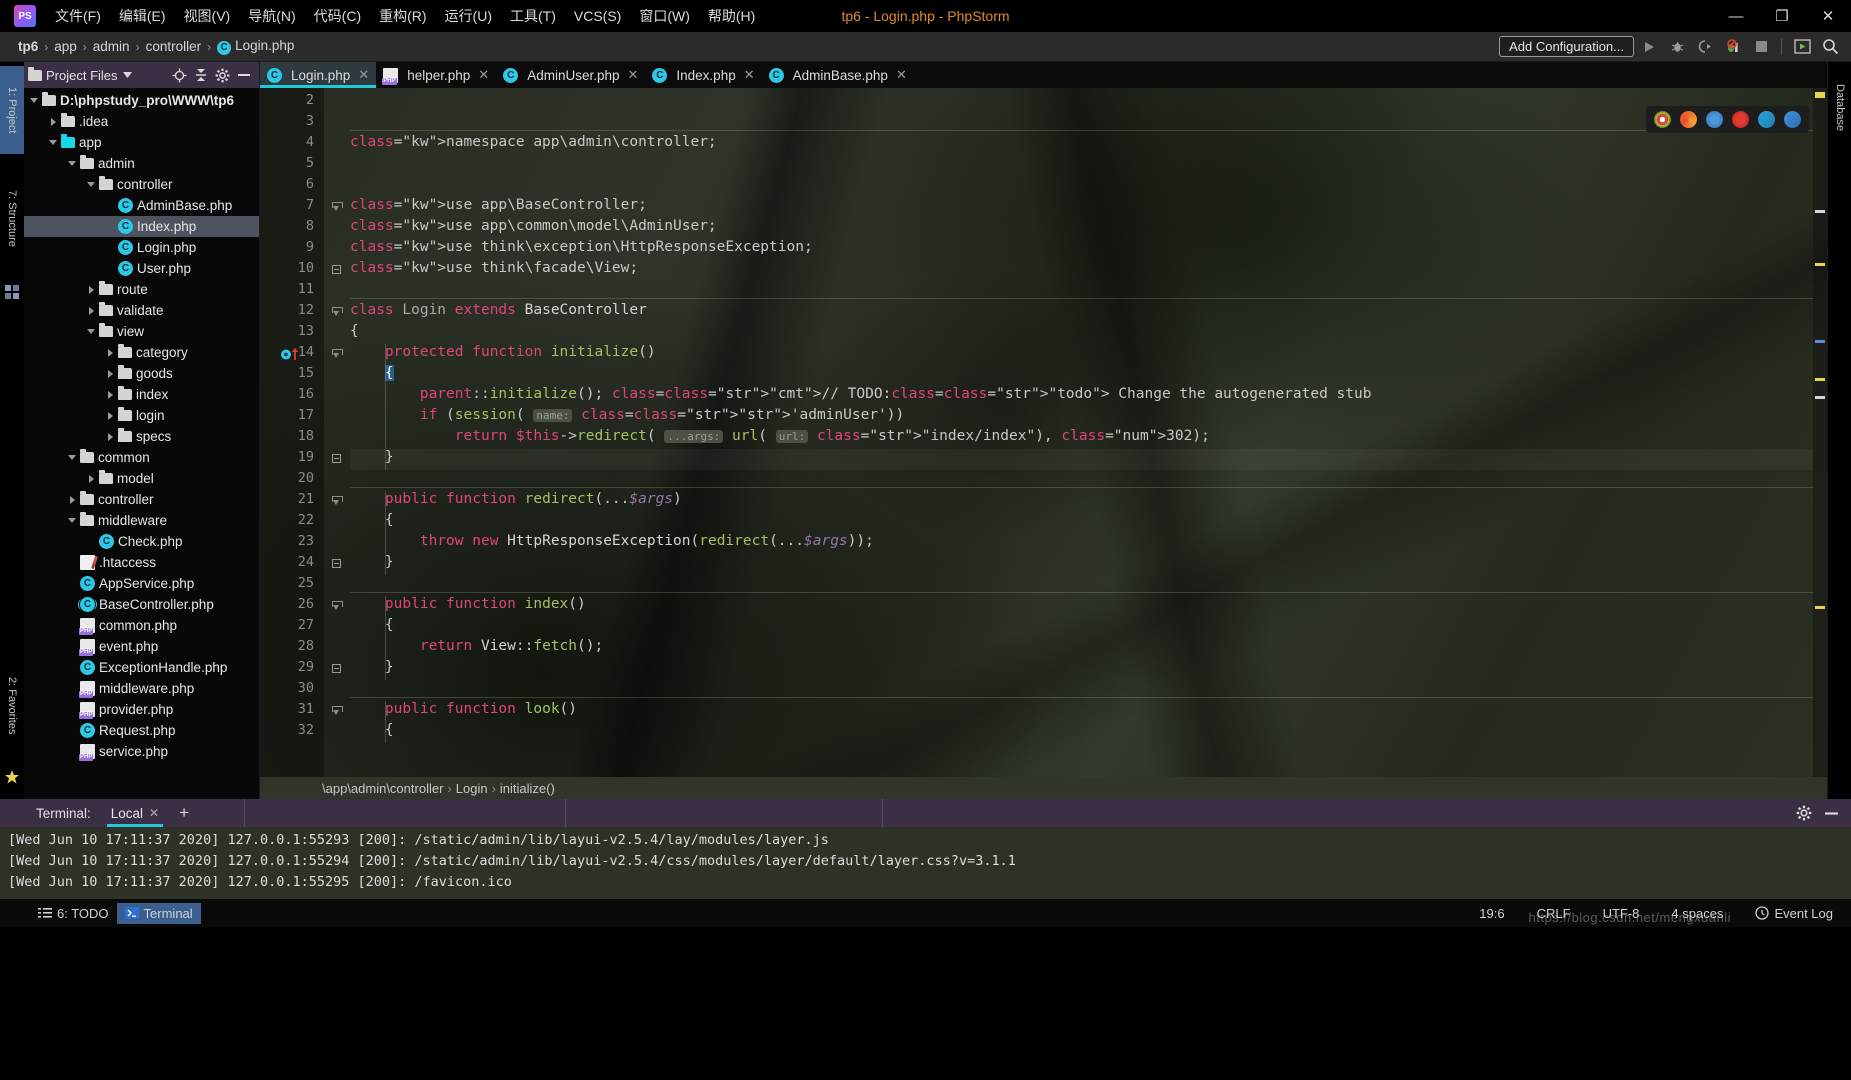 The width and height of the screenshot is (1851, 1080). What do you see at coordinates (141, 709) in the screenshot?
I see `tree-item: provider.php` at bounding box center [141, 709].